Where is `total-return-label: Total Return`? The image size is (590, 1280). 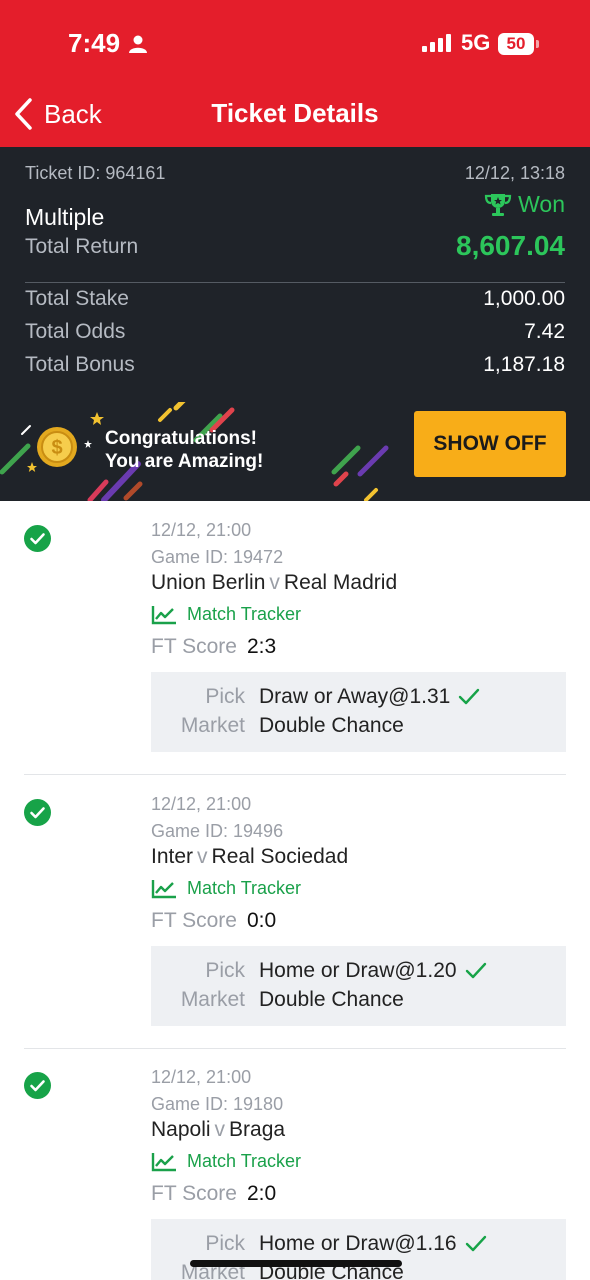 total-return-label: Total Return is located at coordinates (82, 246).